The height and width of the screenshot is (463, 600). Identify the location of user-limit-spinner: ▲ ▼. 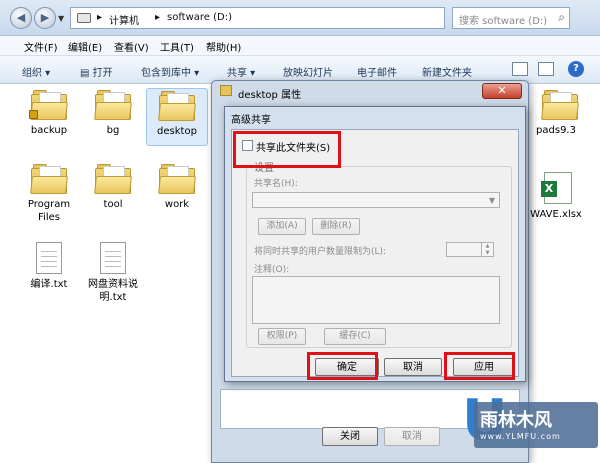
(470, 249).